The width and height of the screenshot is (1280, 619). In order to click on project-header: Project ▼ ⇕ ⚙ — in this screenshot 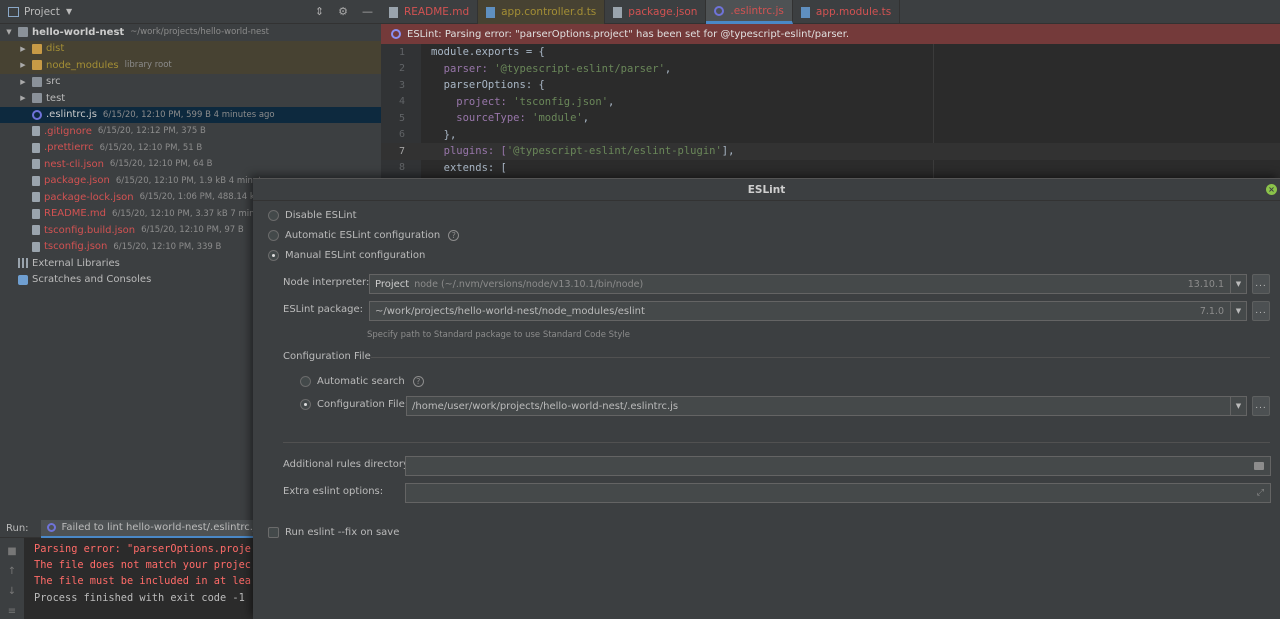, I will do `click(190, 12)`.